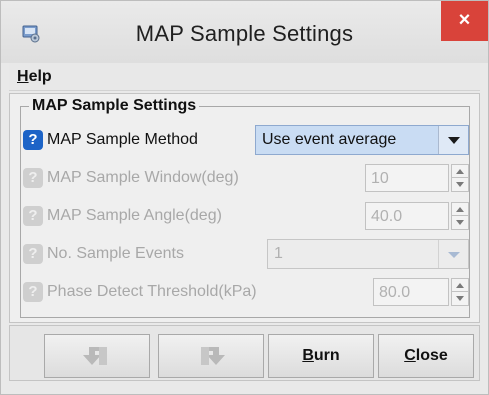  Describe the element at coordinates (246, 178) in the screenshot. I see `row-sample-window: ? MAP Sample Window(deg) 10` at that location.